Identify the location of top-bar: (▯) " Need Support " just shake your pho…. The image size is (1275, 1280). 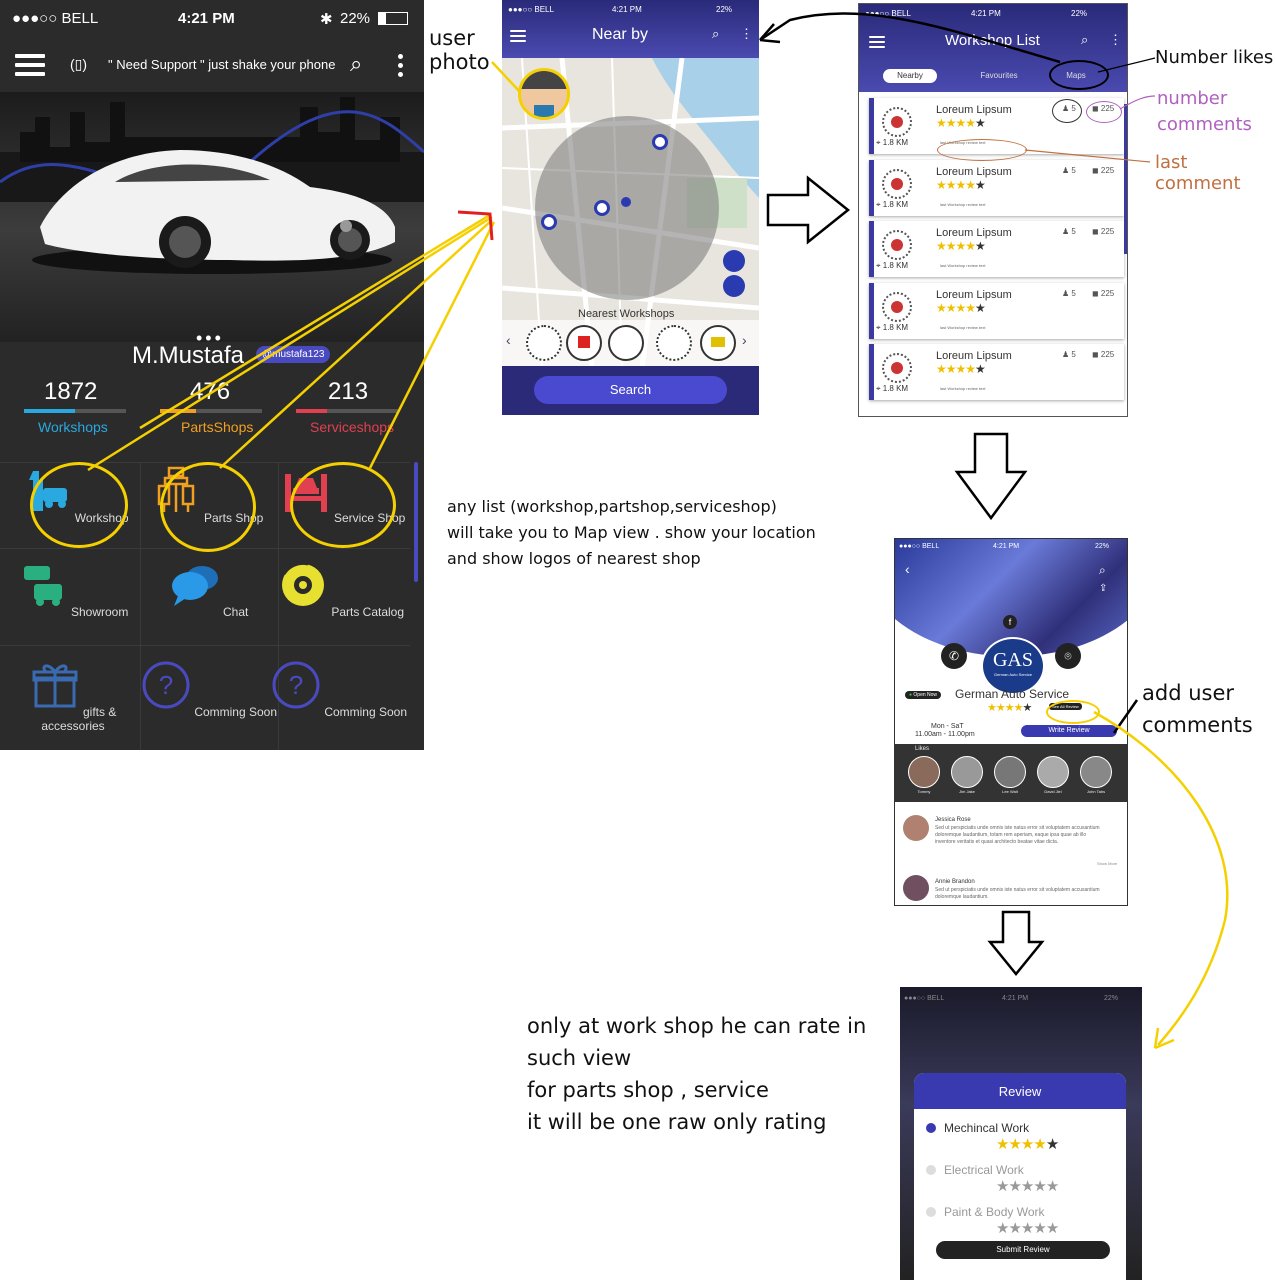
(212, 64).